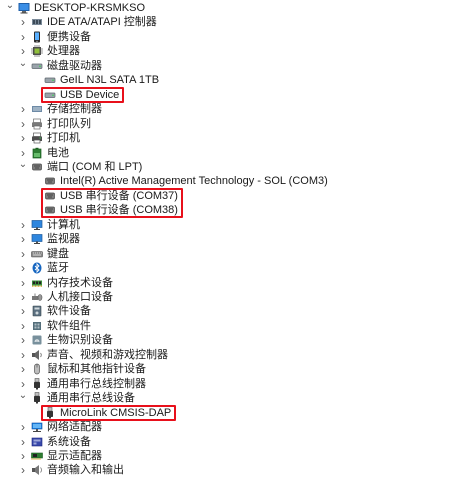 The width and height of the screenshot is (474, 477). I want to click on tree-item-mouse: › 鼠标和其他指针设备, so click(82, 369).